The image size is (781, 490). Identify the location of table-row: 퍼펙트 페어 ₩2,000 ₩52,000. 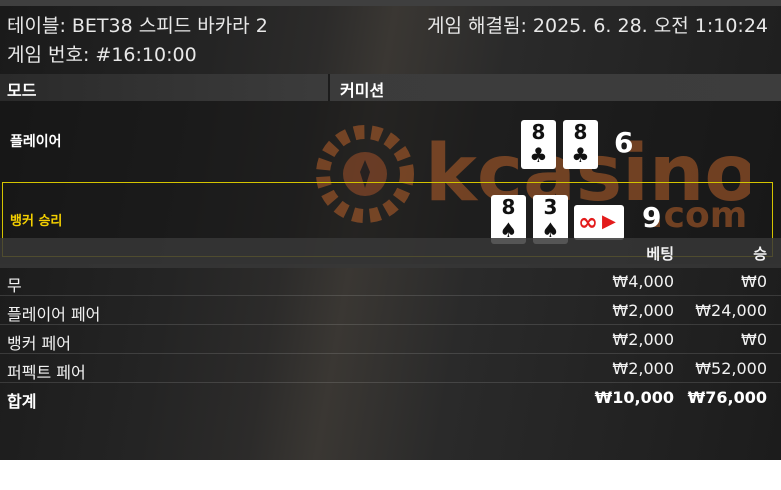
(390, 369).